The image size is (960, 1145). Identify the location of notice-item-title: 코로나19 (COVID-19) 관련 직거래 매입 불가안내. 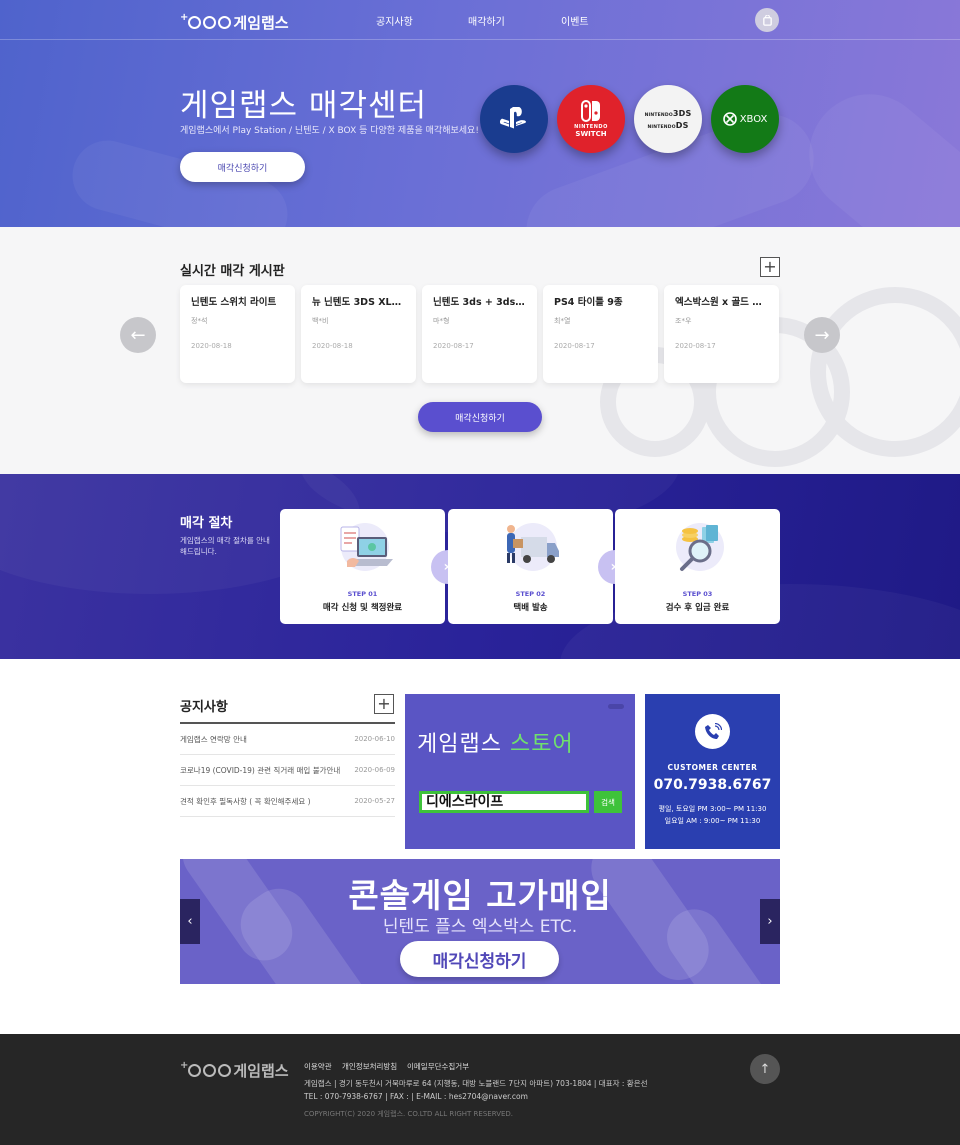
(260, 770).